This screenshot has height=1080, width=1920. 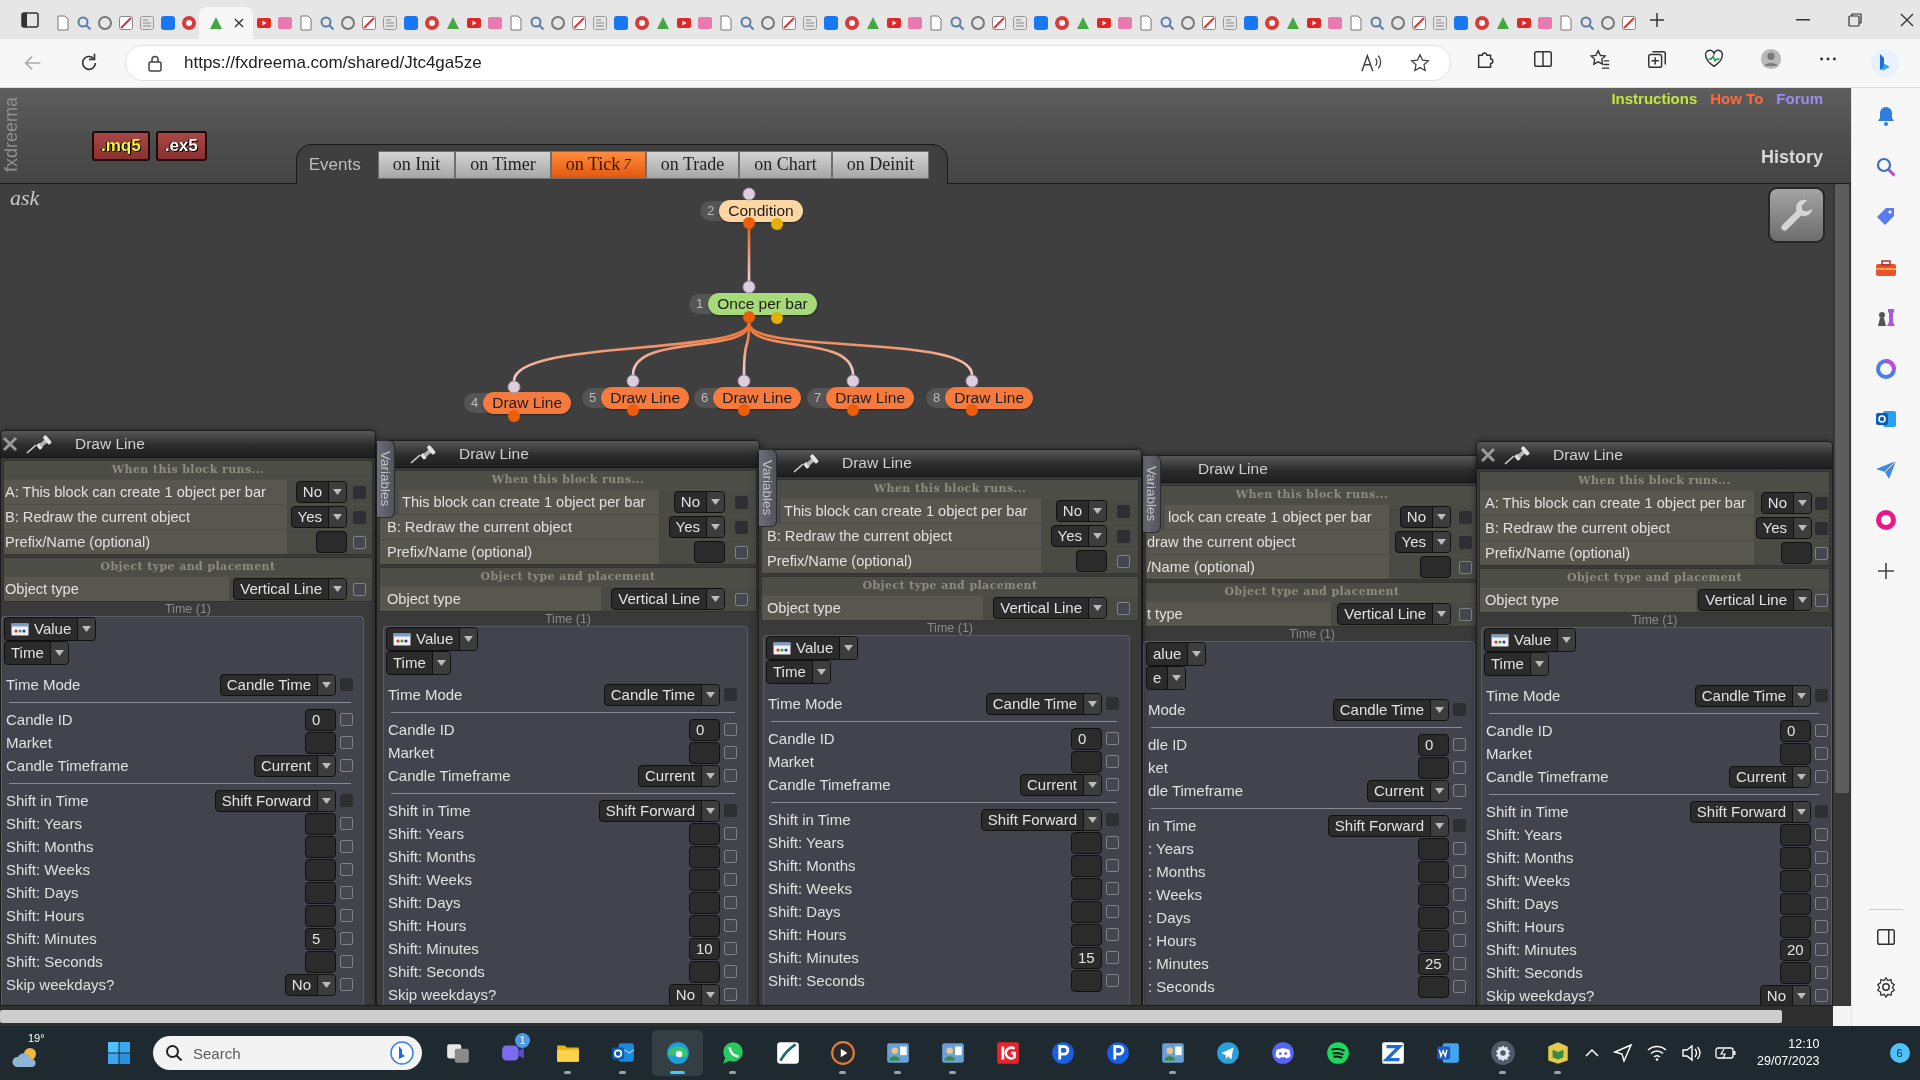 I want to click on chevron-up-icon, so click(x=1592, y=1053).